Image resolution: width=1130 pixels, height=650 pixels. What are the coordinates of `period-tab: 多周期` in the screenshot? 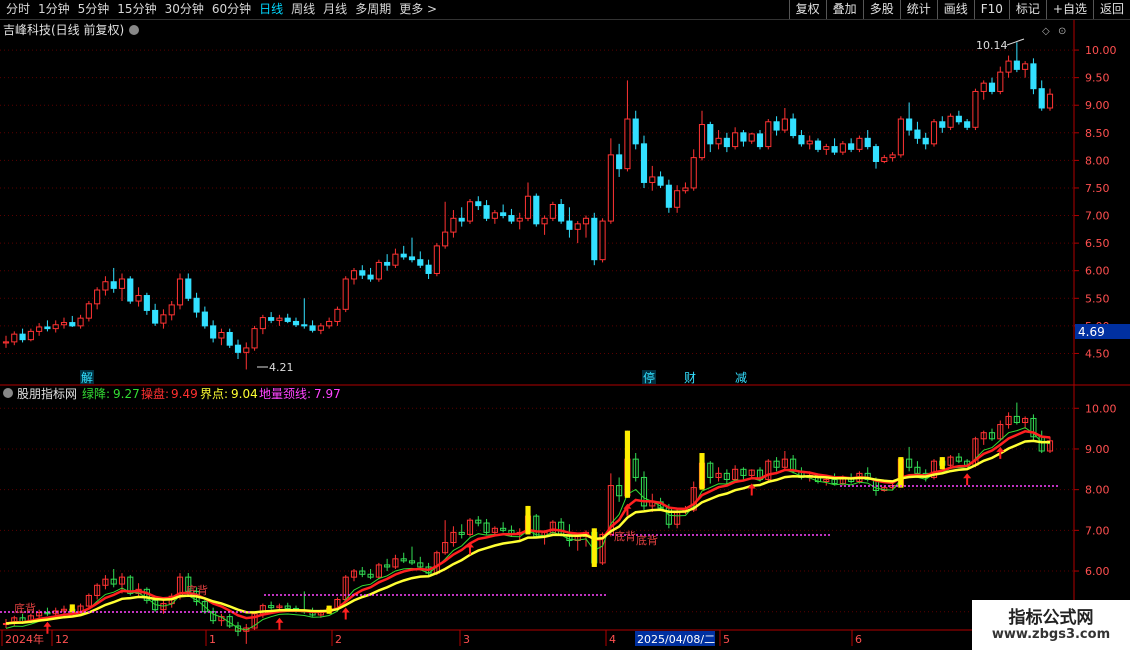 It's located at (373, 9).